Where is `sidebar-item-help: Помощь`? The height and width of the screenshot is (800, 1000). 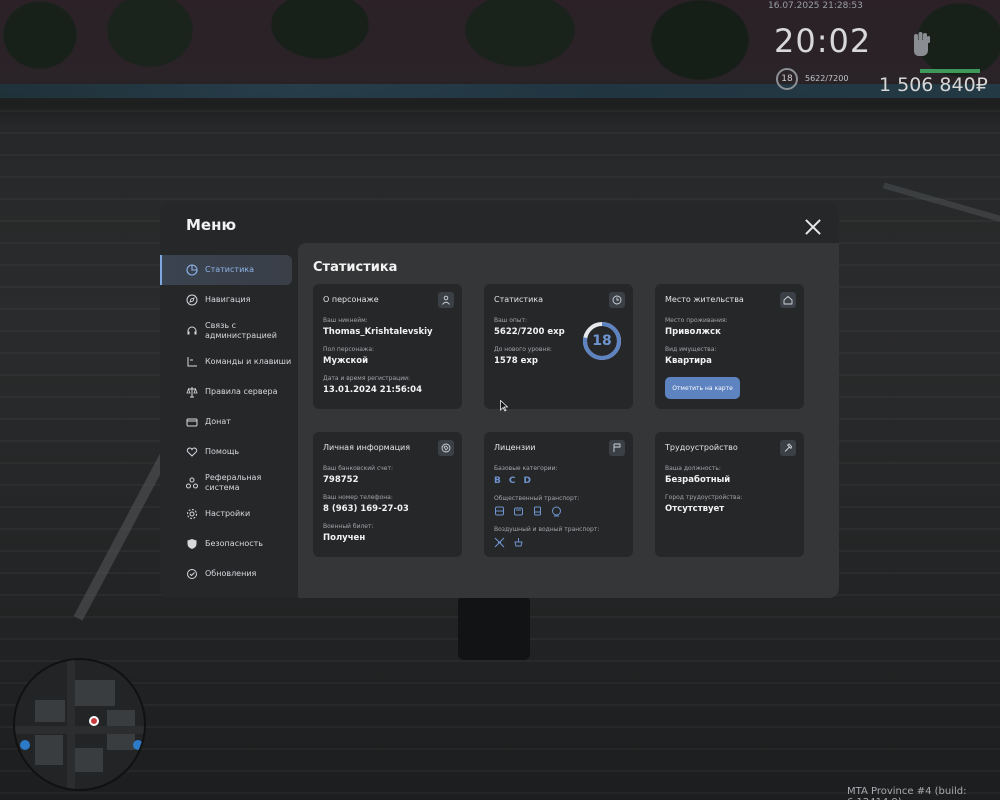
sidebar-item-help: Помощь is located at coordinates (229, 452).